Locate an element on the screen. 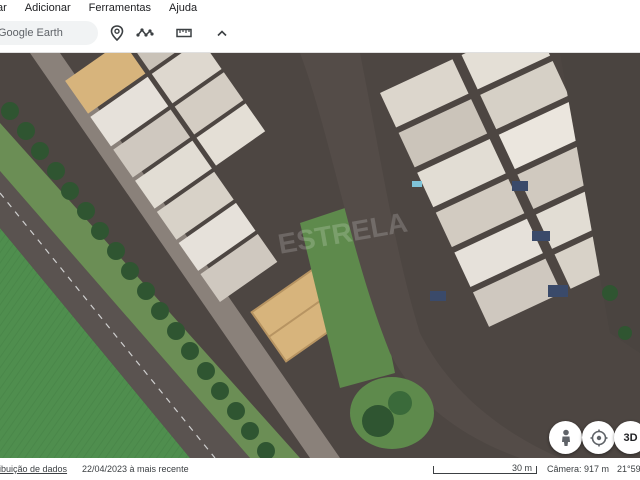  menu-item-add: Adicionar is located at coordinates (48, 8).